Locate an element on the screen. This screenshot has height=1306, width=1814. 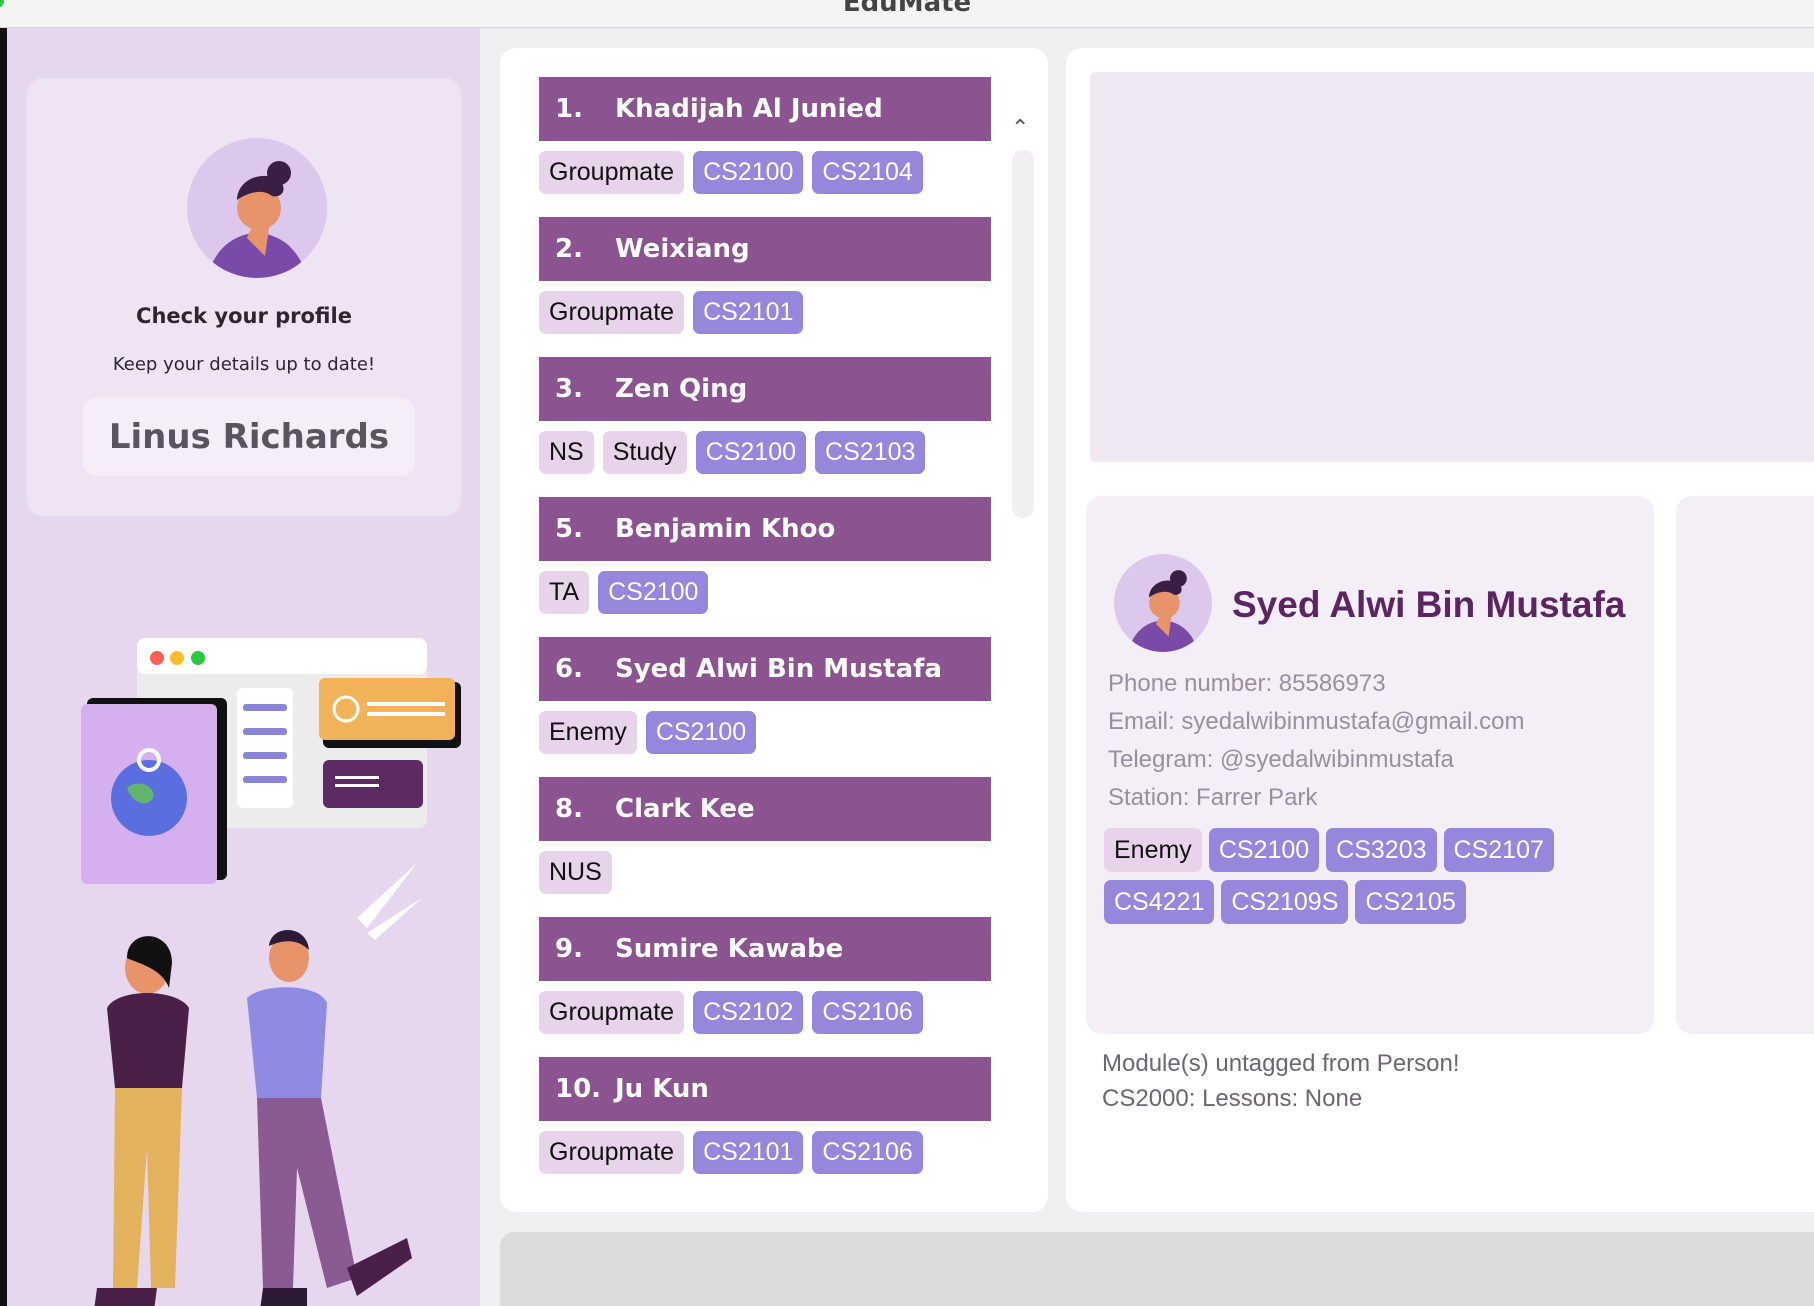
person-card: 10. Ju Kun Groupmate CS2101 CS2106 is located at coordinates (765, 1127).